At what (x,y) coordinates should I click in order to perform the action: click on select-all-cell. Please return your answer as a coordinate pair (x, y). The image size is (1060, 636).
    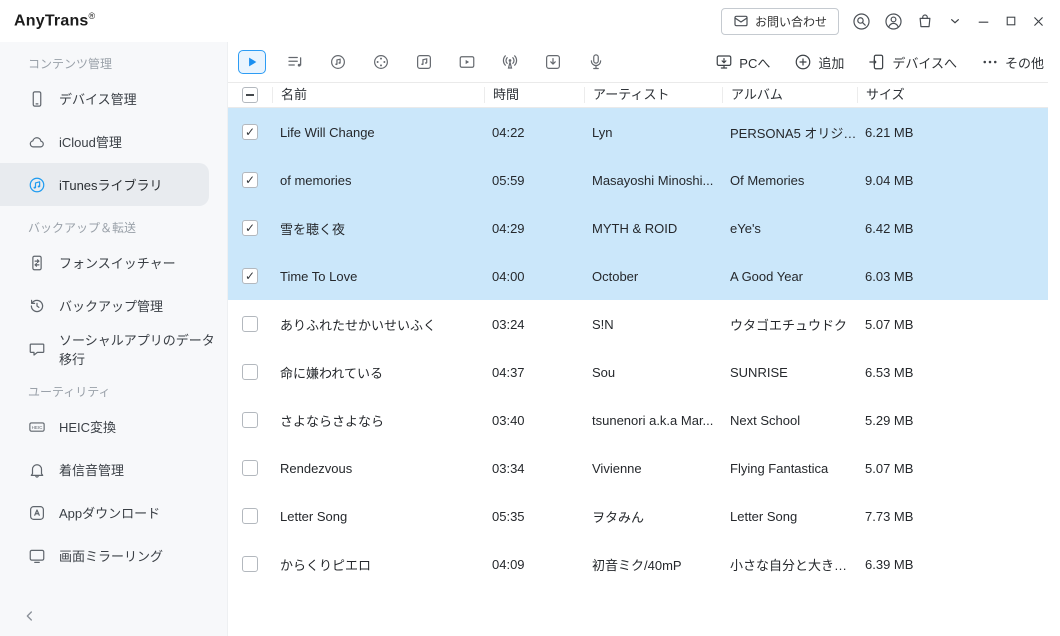
    Looking at the image, I should click on (250, 95).